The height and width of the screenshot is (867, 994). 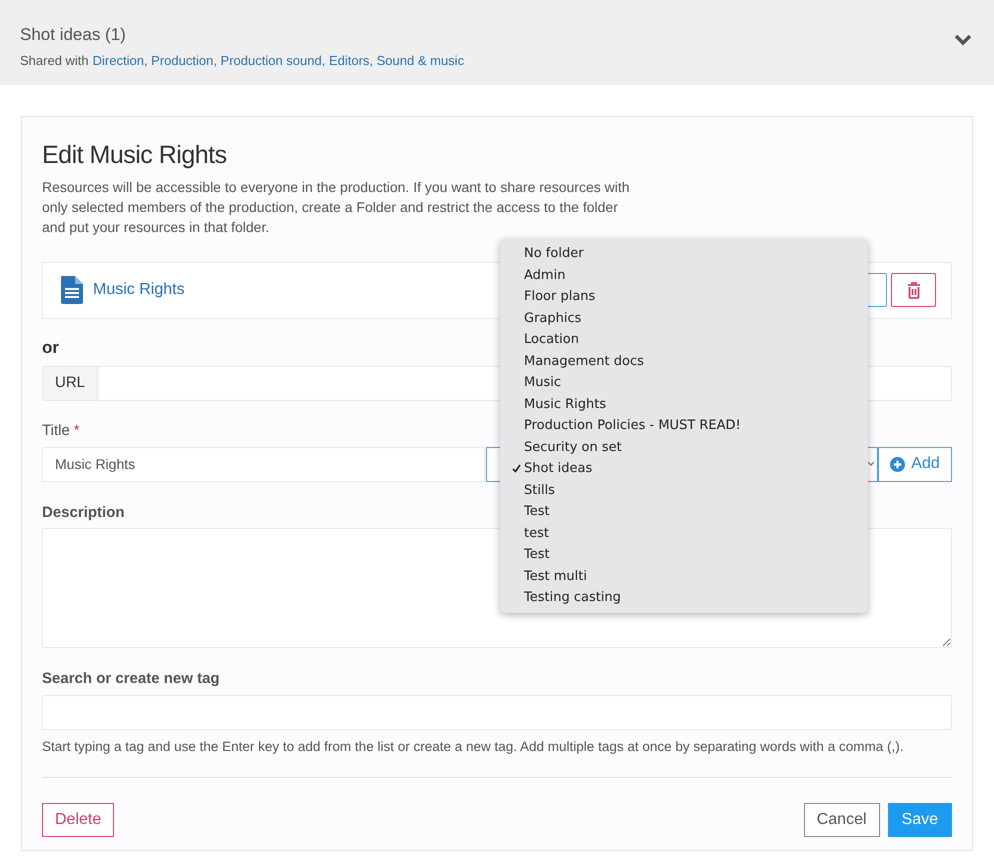 I want to click on folder-option: test, so click(x=684, y=533).